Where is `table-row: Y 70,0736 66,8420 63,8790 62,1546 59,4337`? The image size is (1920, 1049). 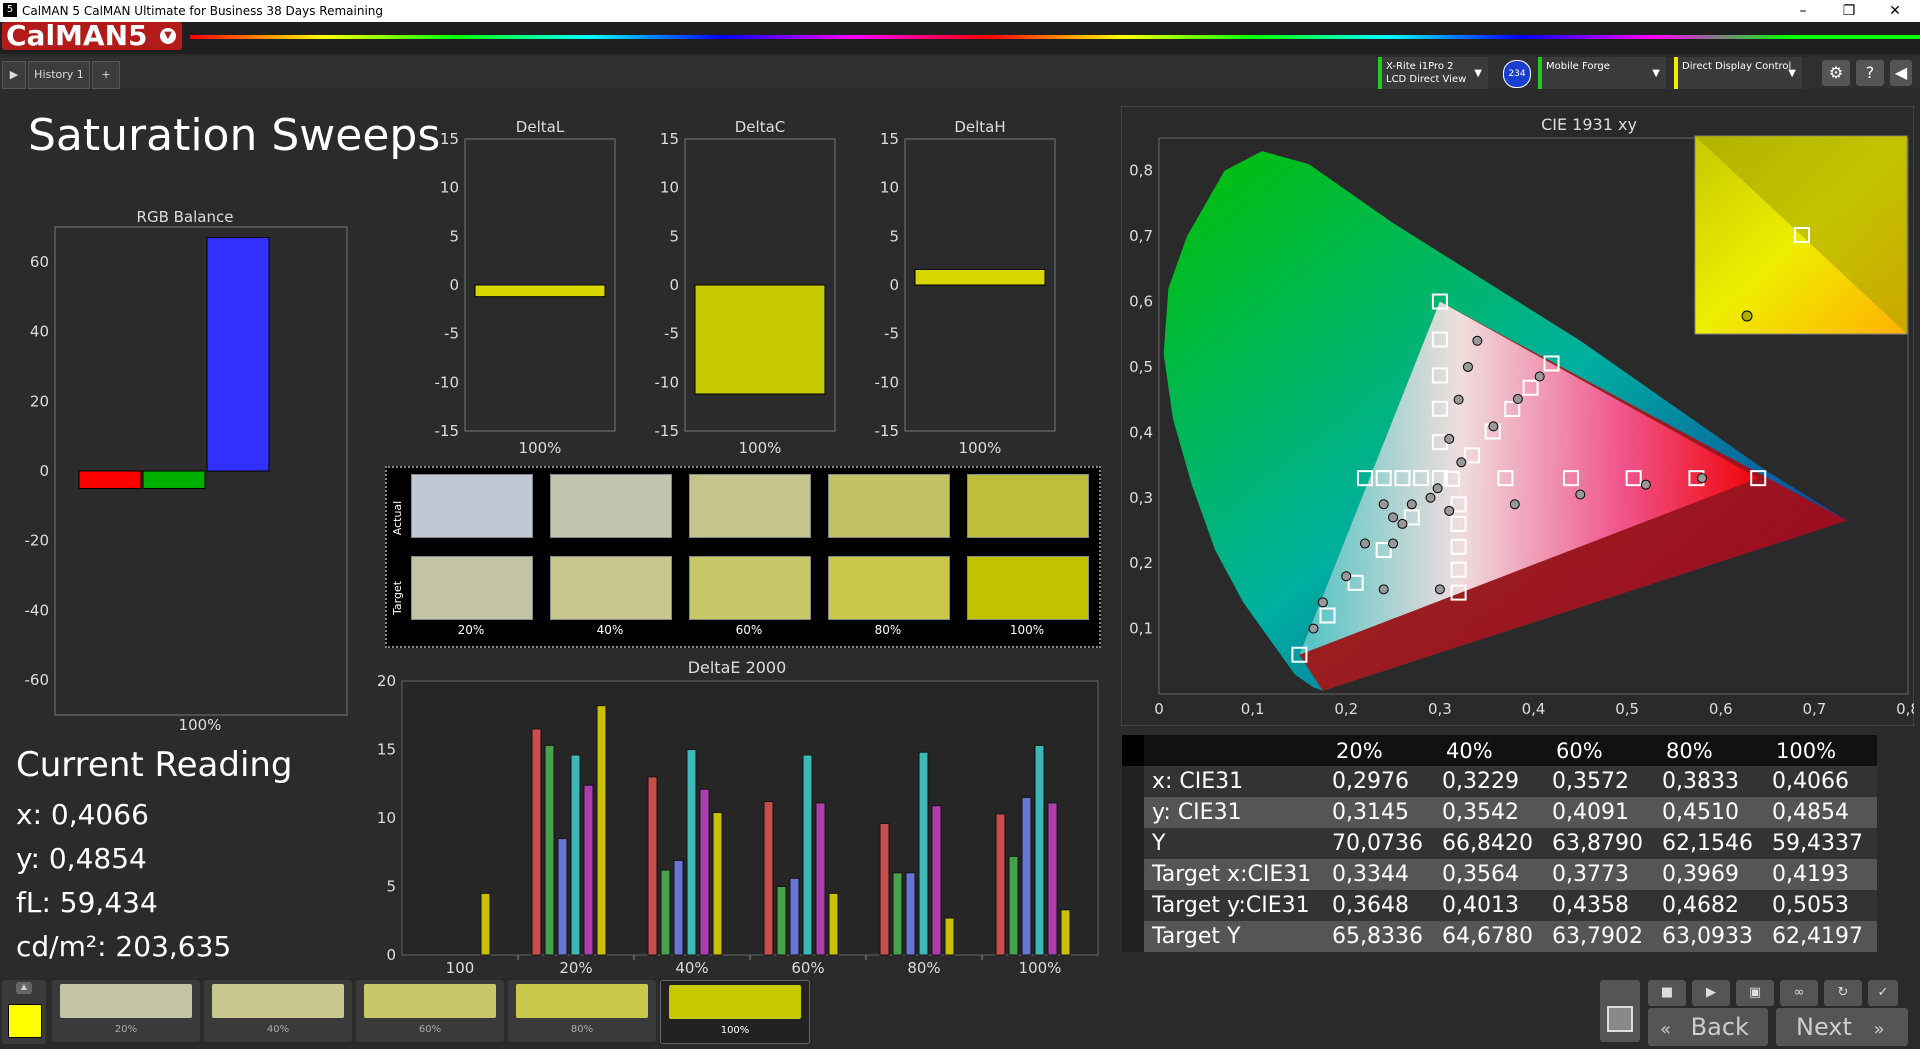 table-row: Y 70,0736 66,8420 63,8790 62,1546 59,4337 is located at coordinates (1499, 843).